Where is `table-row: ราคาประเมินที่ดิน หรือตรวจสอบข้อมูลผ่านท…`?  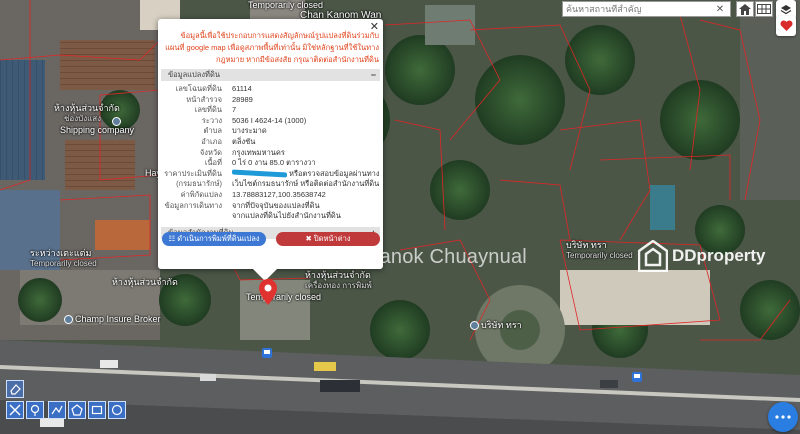 table-row: ราคาประเมินที่ดิน หรือตรวจสอบข้อมูลผ่านท… is located at coordinates (272, 173).